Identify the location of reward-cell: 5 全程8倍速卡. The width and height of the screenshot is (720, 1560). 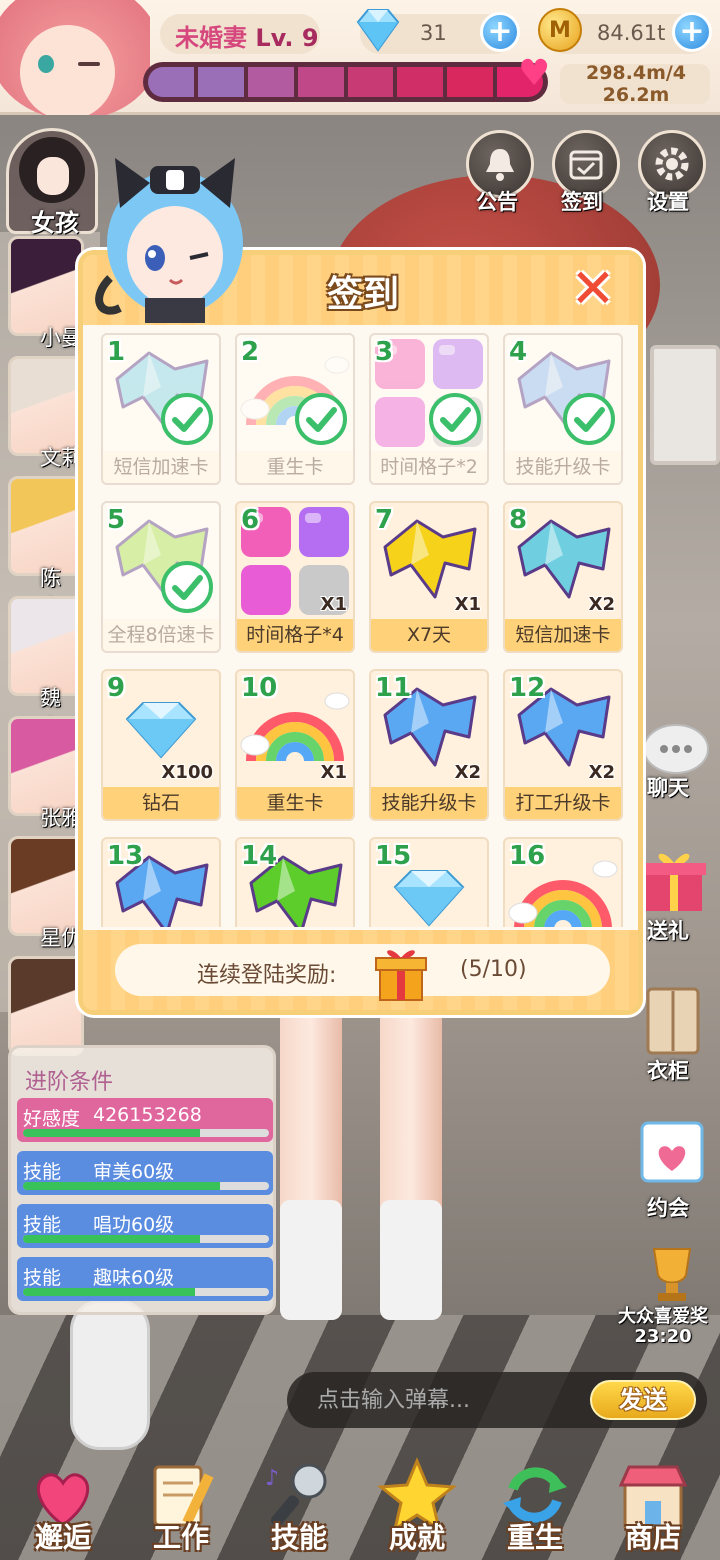
(161, 577).